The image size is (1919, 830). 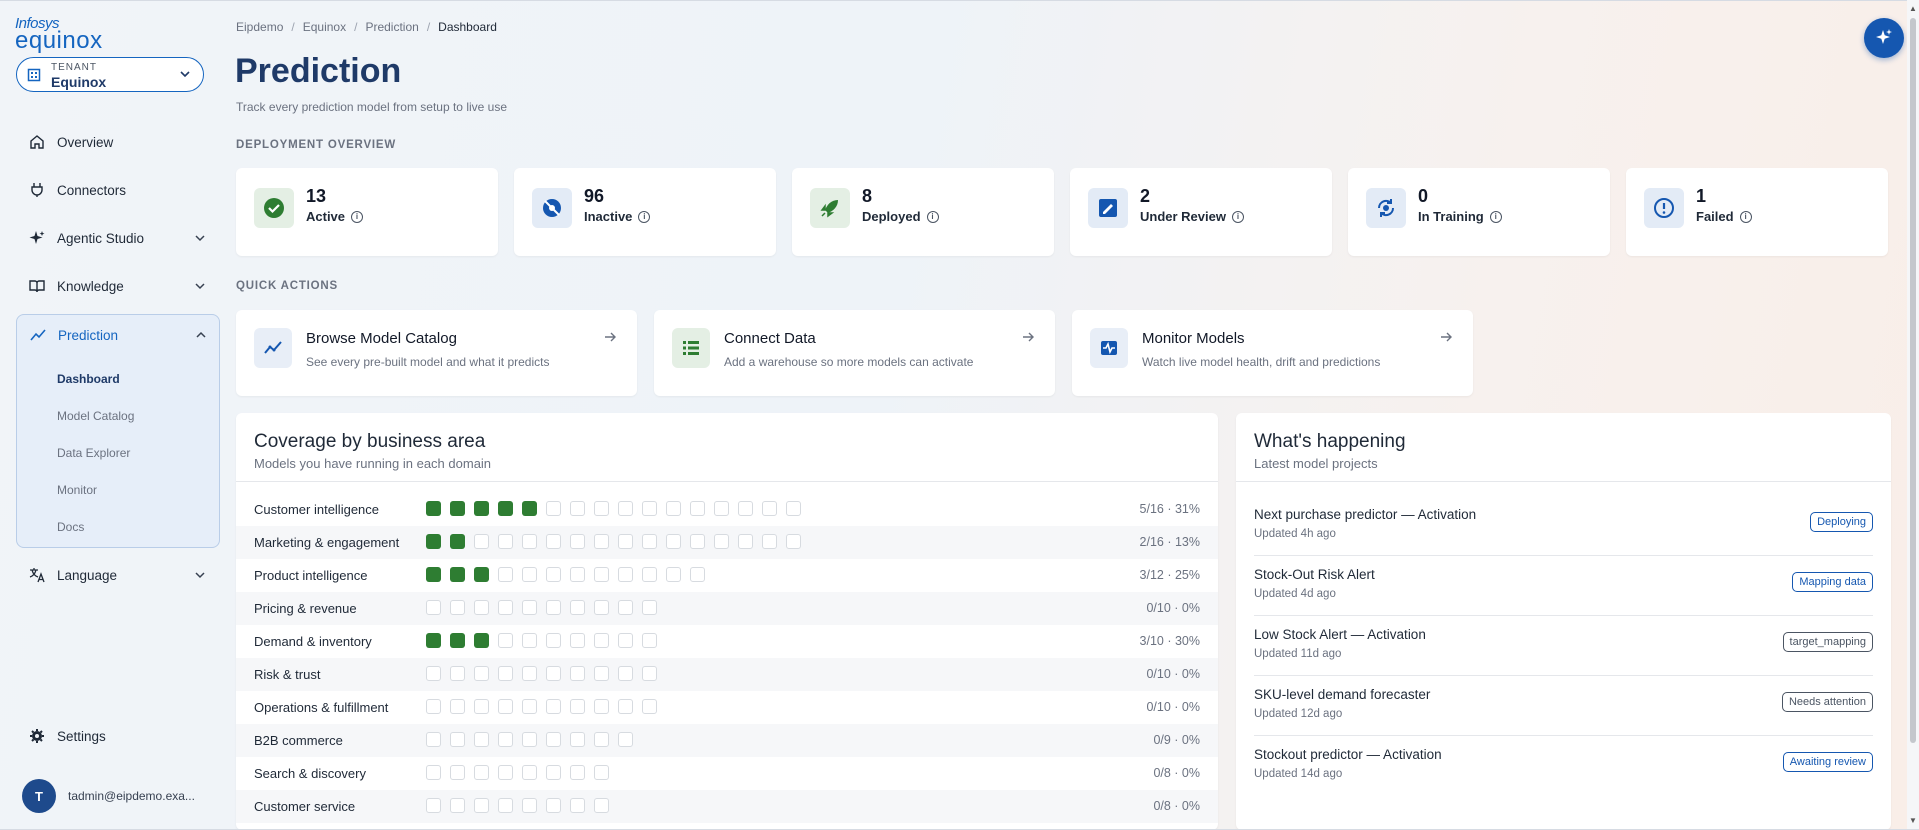 I want to click on stat-card-failed: 1 Failed i, so click(x=1757, y=212).